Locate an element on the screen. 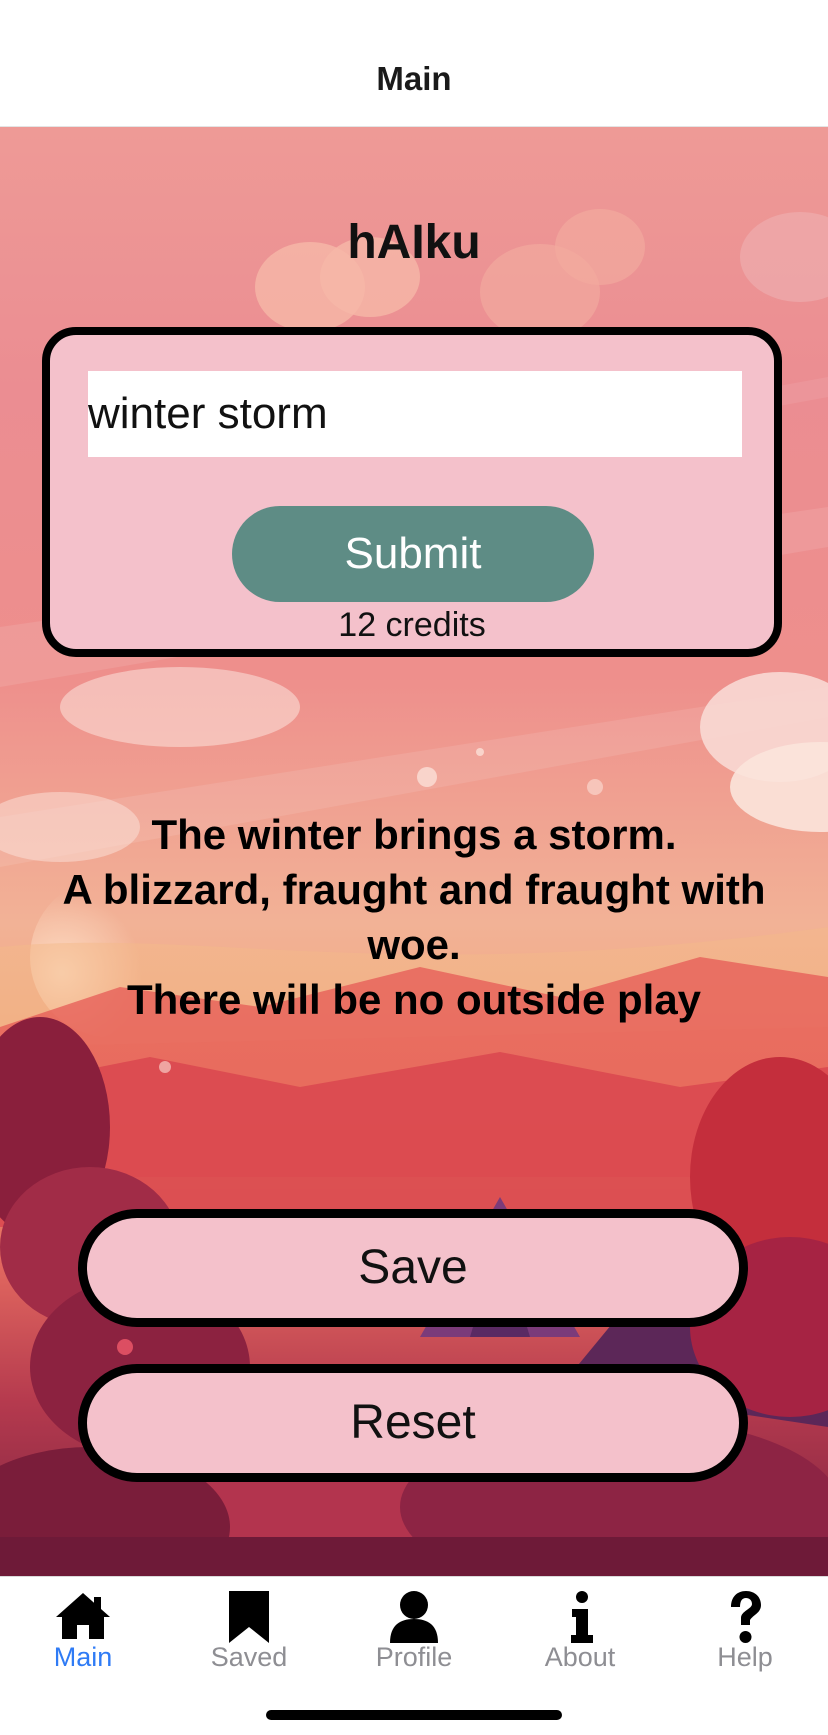 This screenshot has height=1735, width=828. home-icon is located at coordinates (83, 1616).